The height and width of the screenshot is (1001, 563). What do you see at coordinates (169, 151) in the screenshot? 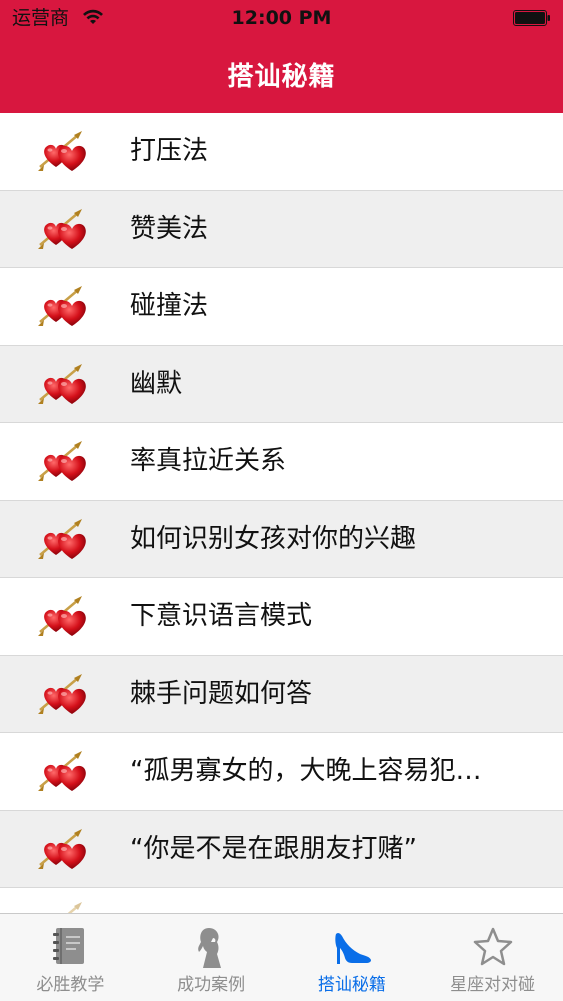
I see `list-item-label: 打压法` at bounding box center [169, 151].